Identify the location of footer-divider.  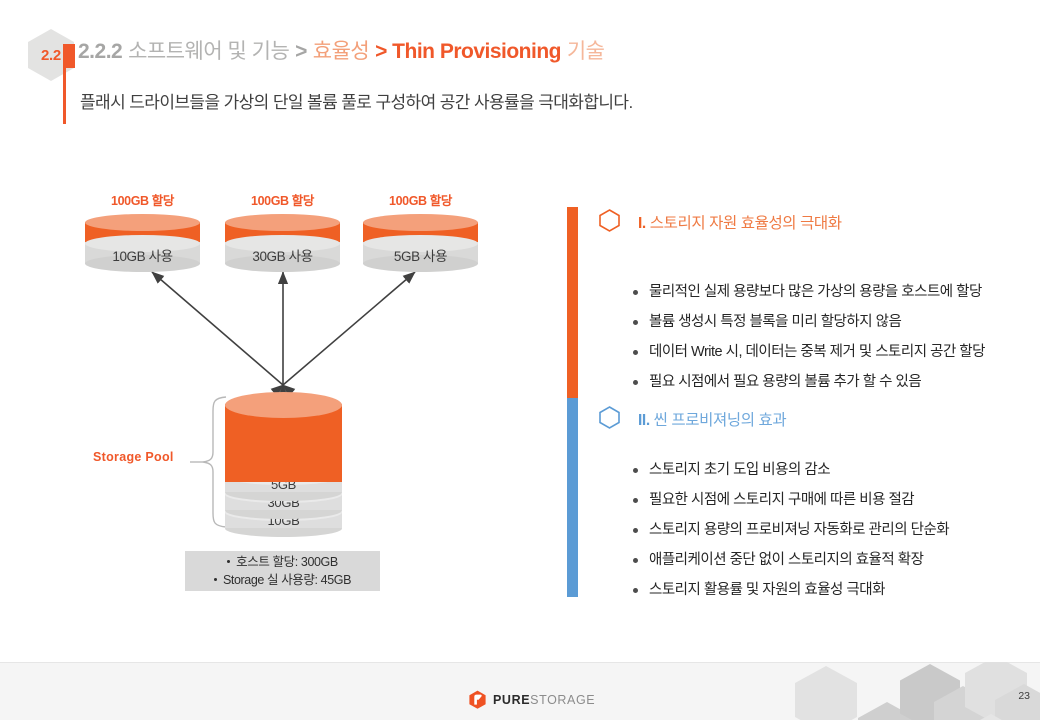
(520, 662).